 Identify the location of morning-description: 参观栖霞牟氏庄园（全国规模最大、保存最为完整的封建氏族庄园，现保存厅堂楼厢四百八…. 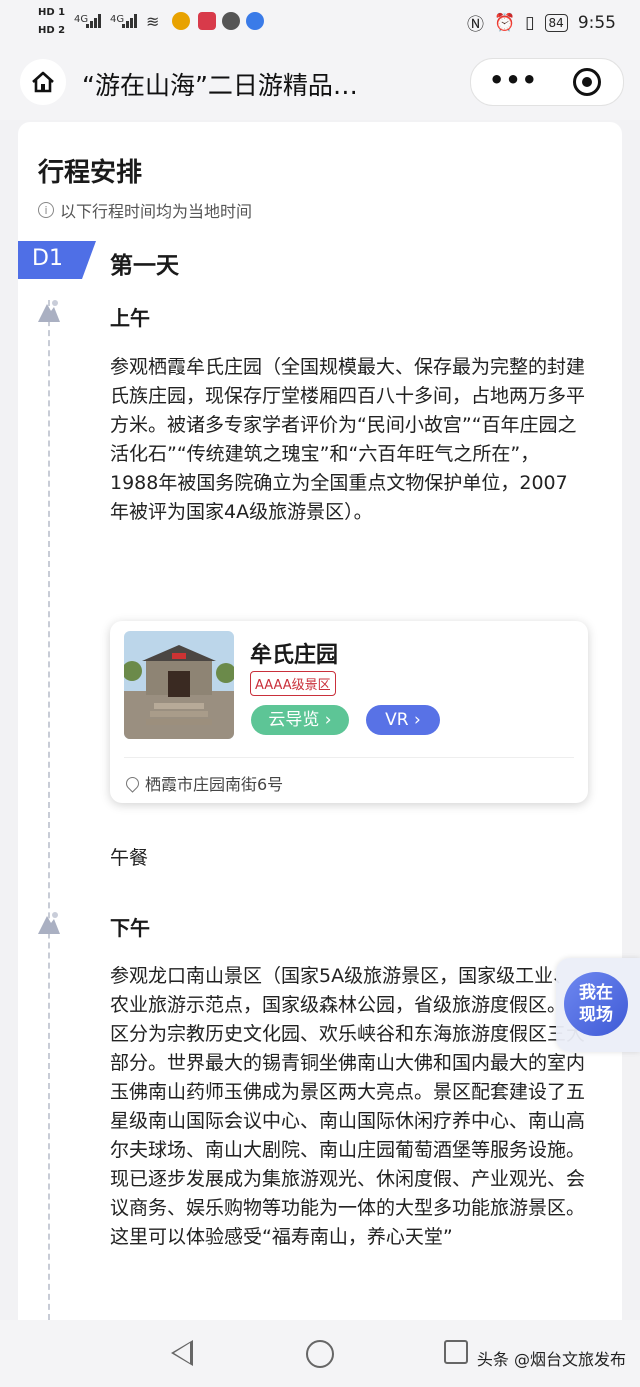
(348, 439).